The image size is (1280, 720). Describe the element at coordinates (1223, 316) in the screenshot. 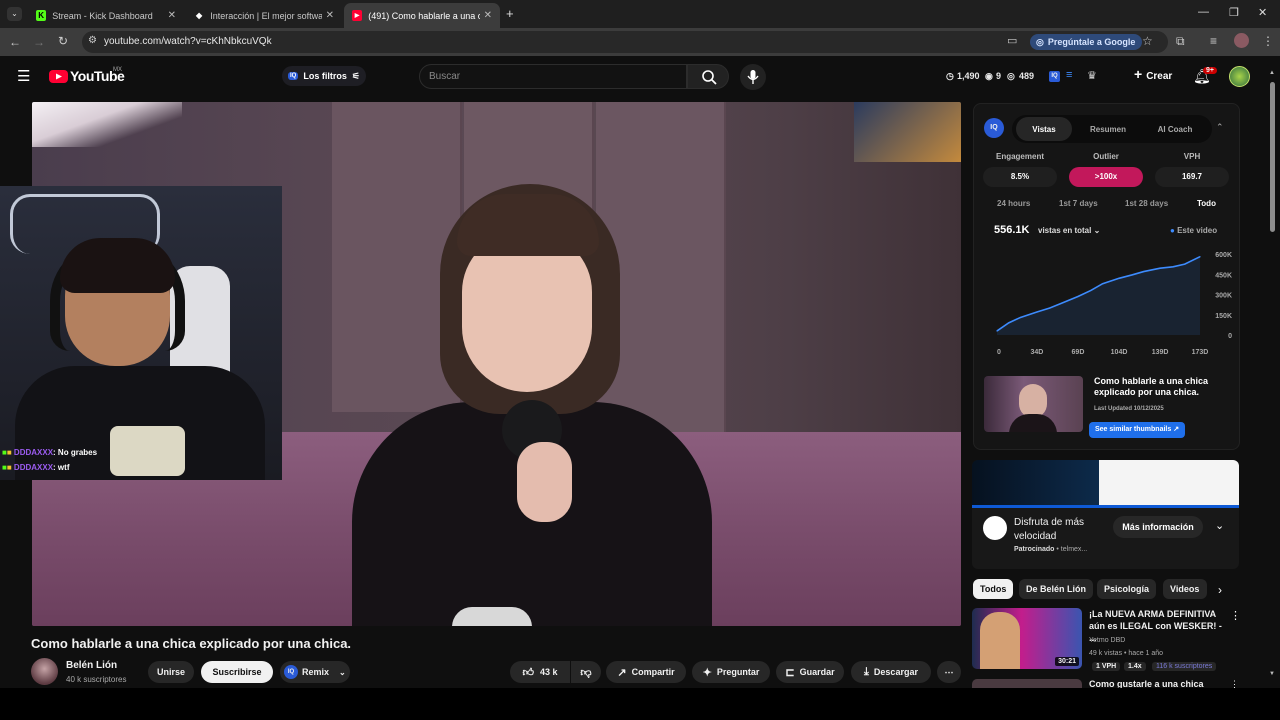

I see `y-tick-label: 150K` at that location.